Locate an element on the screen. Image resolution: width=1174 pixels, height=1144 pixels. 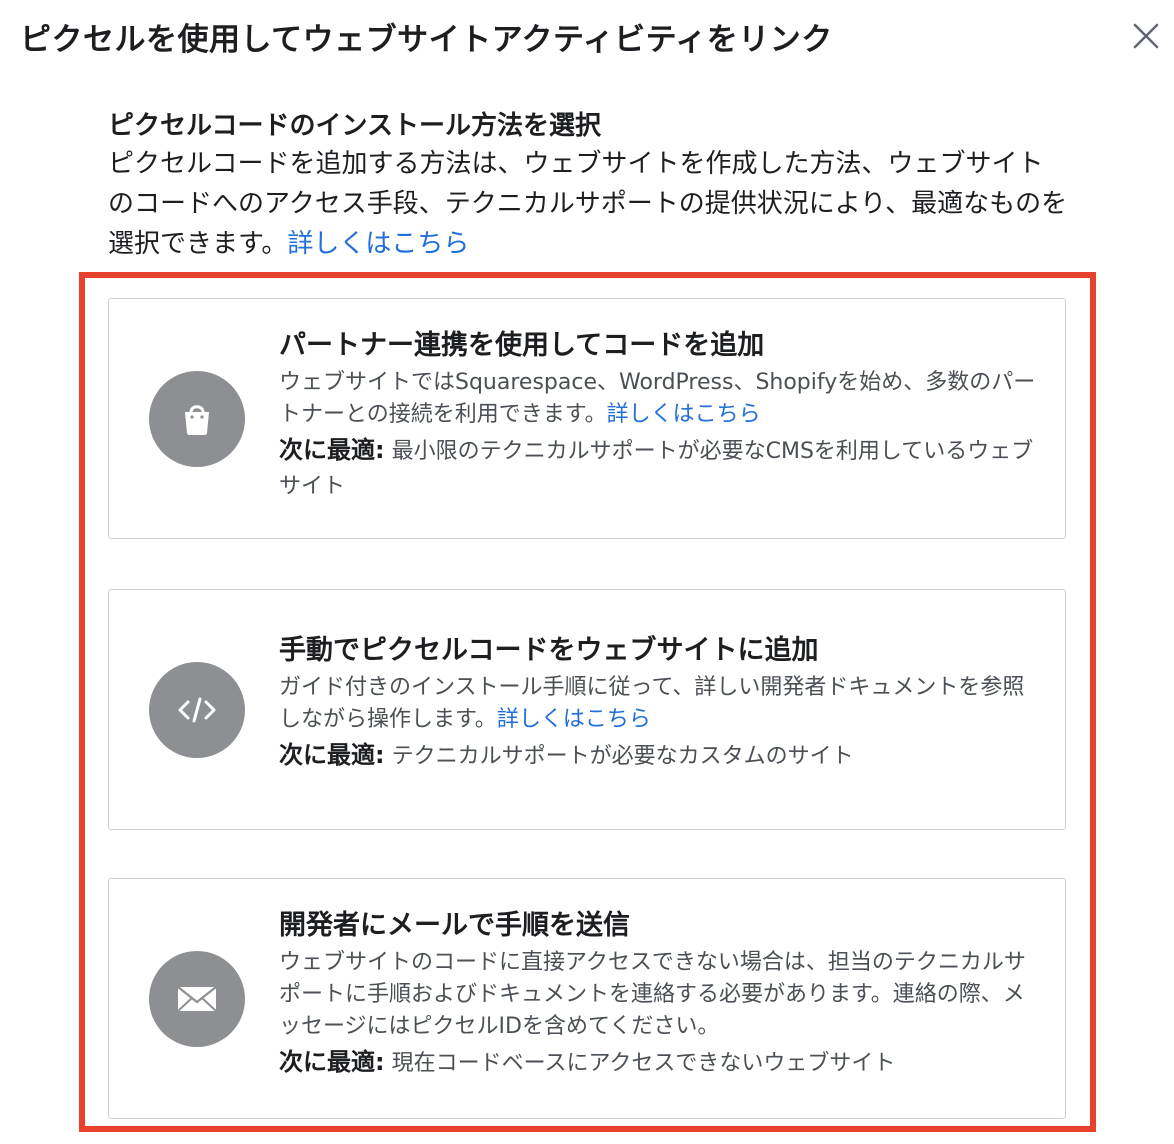
best-for-text: 現在コードベースにアクセスできないウェブサイト is located at coordinates (640, 1063).